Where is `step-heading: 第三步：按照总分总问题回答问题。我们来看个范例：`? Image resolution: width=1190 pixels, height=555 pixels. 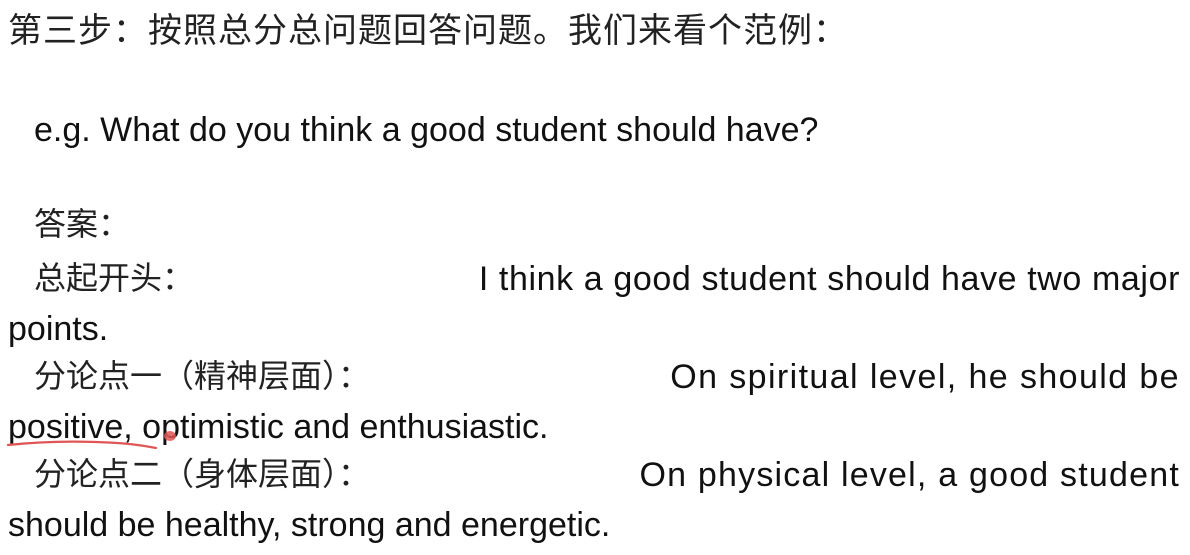
step-heading: 第三步：按照总分总问题回答问题。我们来看个范例： is located at coordinates (428, 31).